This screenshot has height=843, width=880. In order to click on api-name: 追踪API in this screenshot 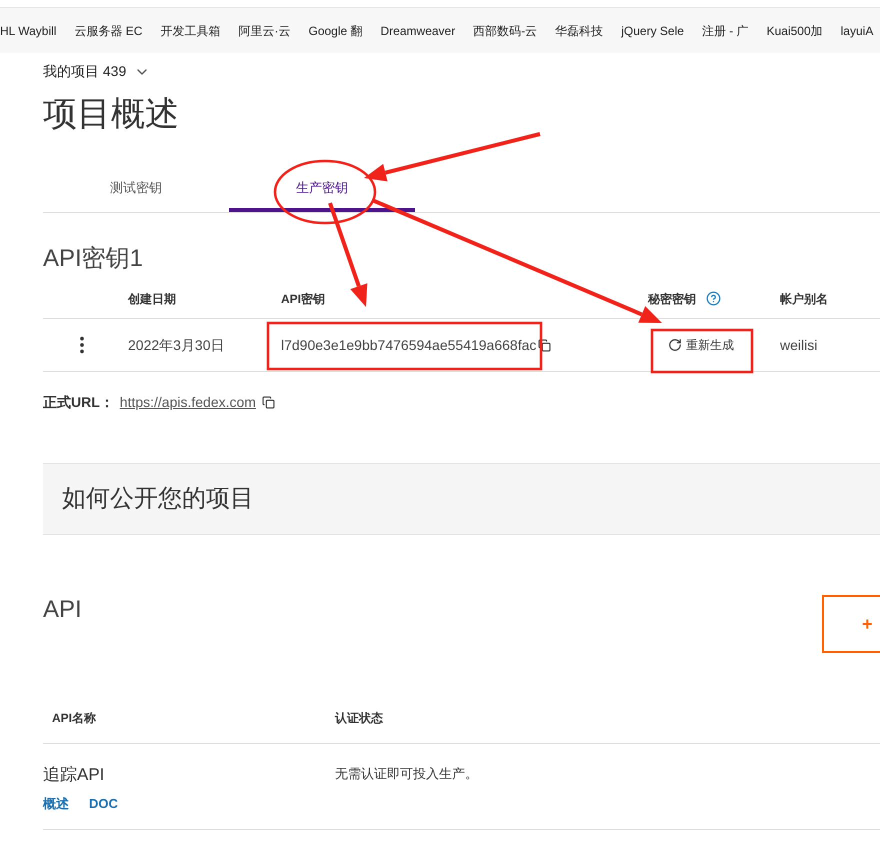, I will do `click(74, 775)`.